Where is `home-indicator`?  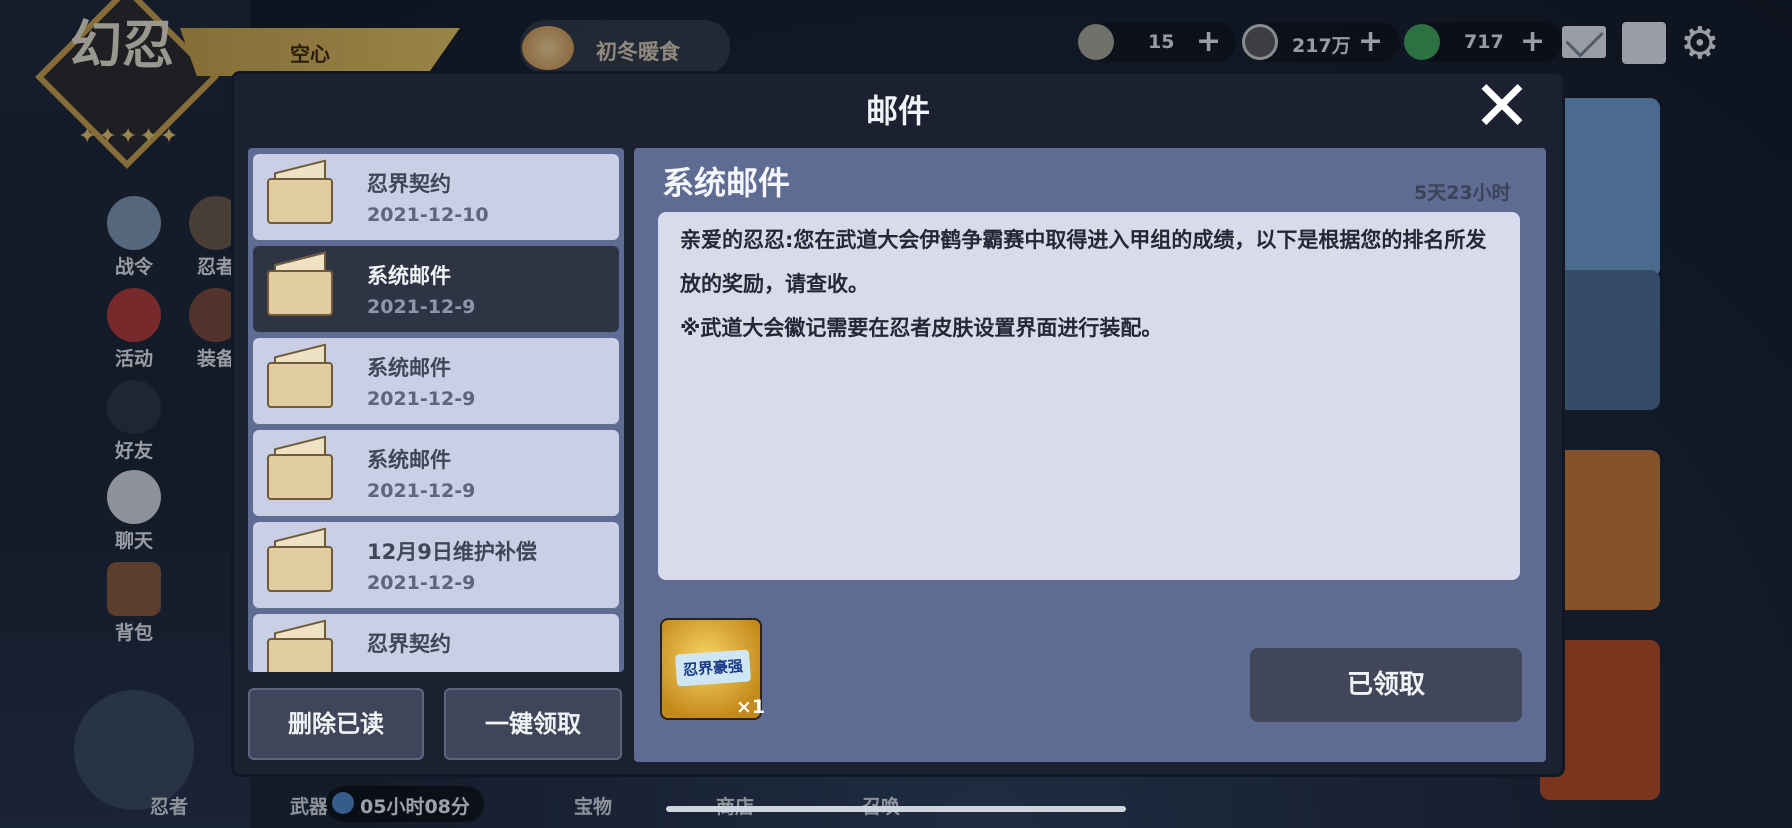
home-indicator is located at coordinates (896, 809).